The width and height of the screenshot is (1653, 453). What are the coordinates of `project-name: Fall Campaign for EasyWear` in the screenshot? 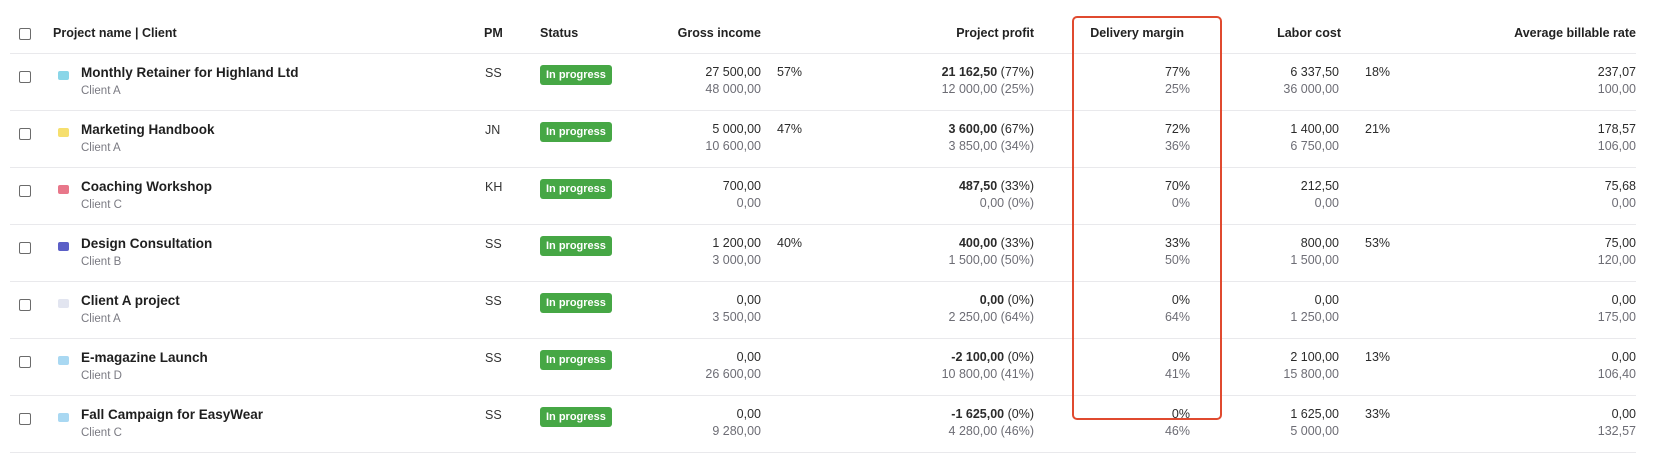 It's located at (172, 414).